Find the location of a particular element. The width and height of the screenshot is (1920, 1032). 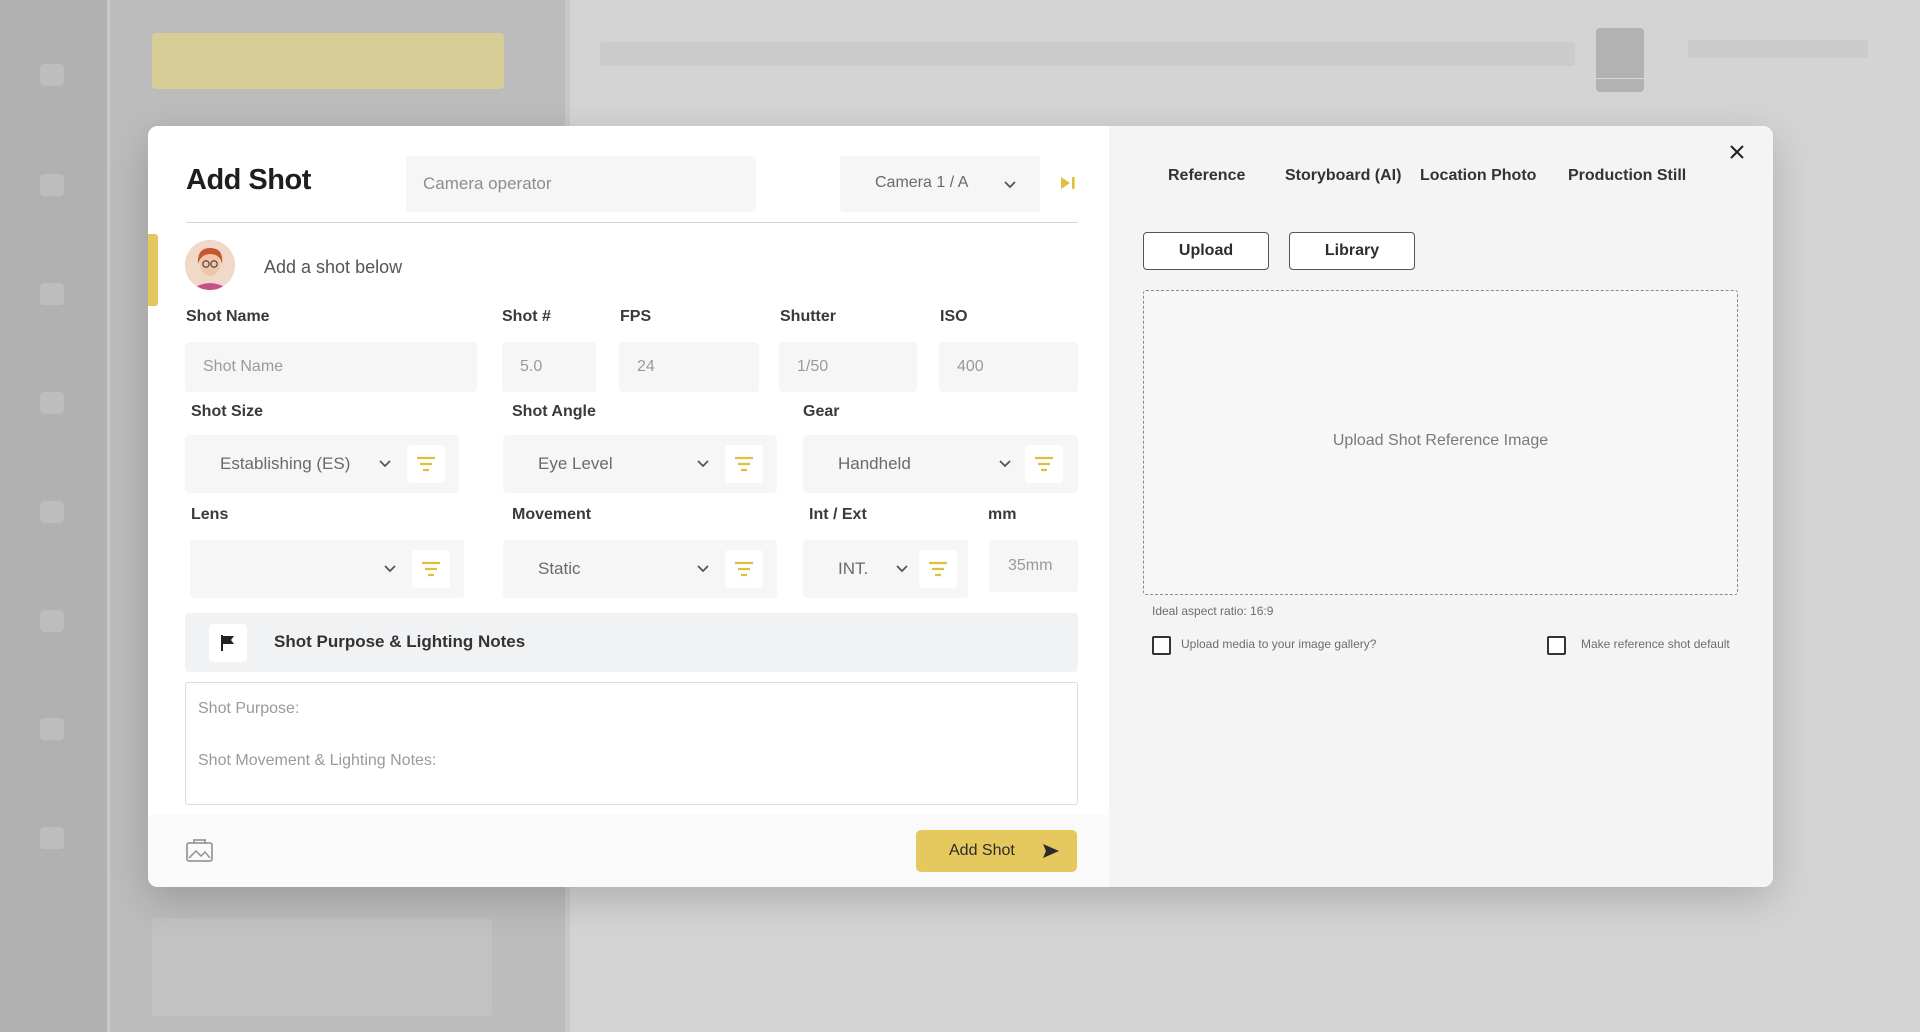

default-checkbox is located at coordinates (1556, 645).